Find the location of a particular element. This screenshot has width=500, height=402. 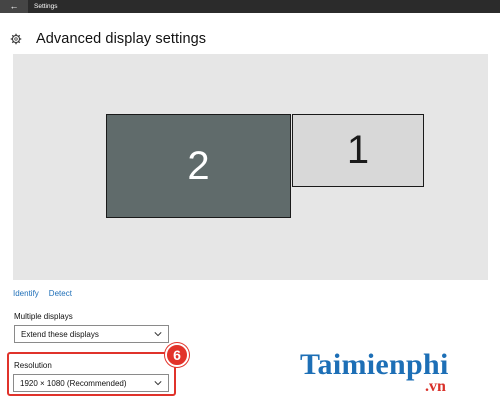

multiple-displays-dropdown: Extend these displays is located at coordinates (91, 334).